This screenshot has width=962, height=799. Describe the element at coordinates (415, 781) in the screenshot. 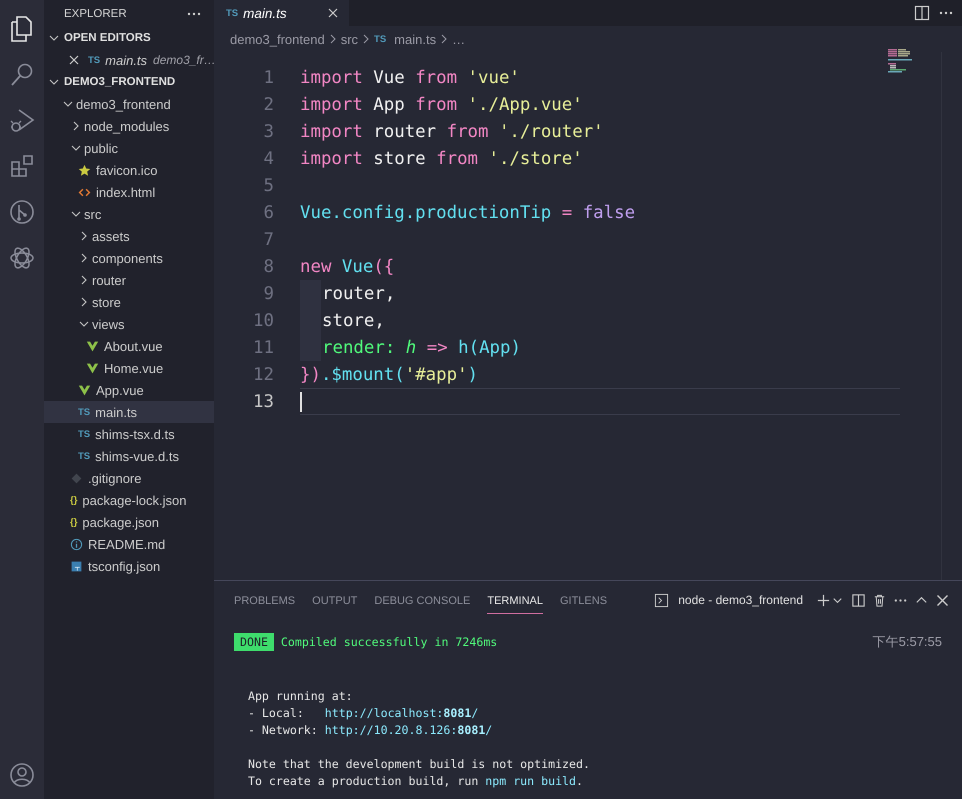

I see `terminal-line: To create a production build, run npm run build.` at that location.